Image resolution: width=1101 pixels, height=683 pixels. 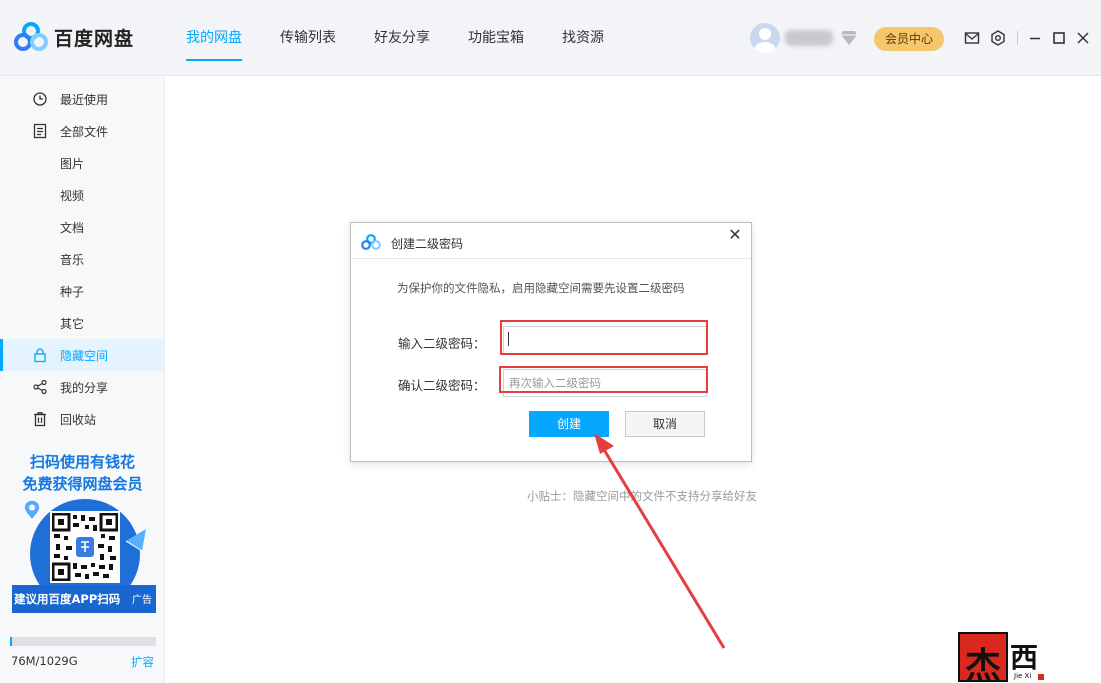 I want to click on confirm-password-input, so click(x=605, y=383).